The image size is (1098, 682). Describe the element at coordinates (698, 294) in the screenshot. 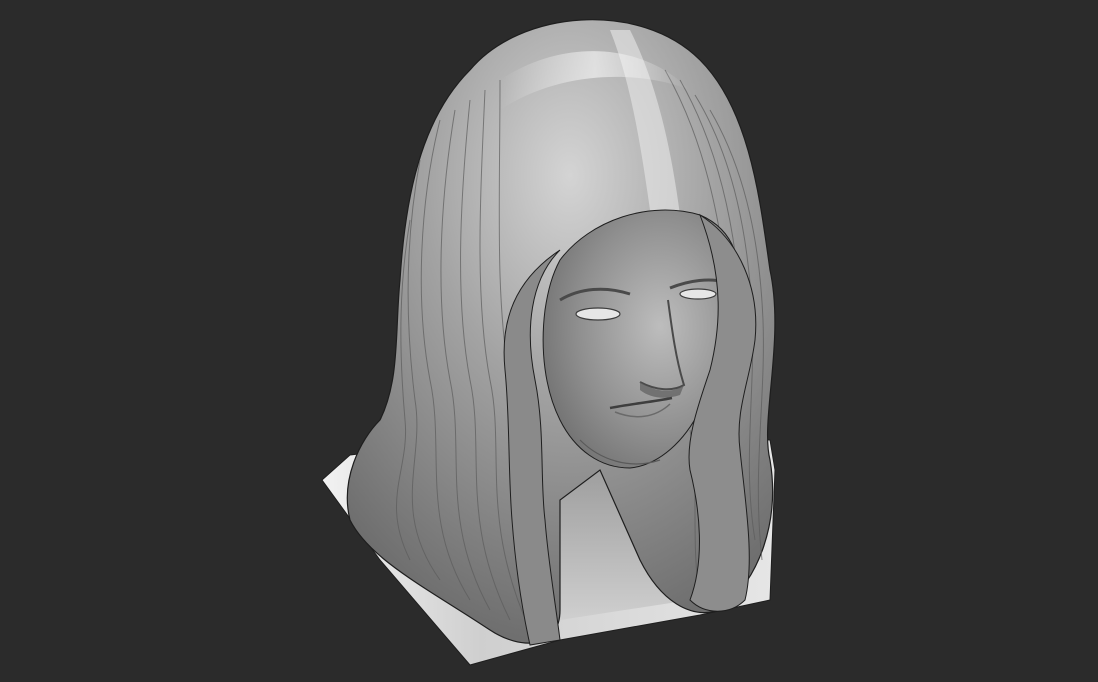

I see `right-eye` at that location.